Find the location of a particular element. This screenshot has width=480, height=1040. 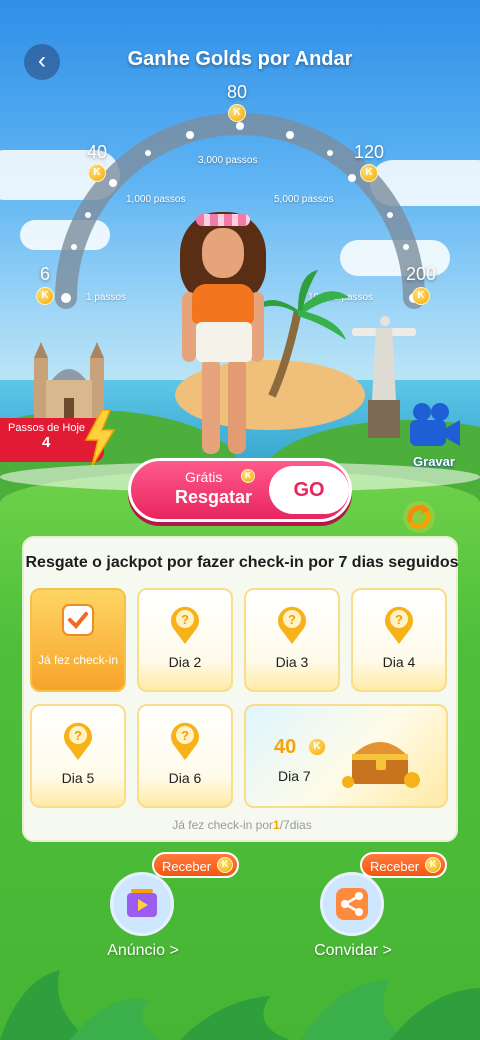

checkin-day-4: ? Dia 4 is located at coordinates (399, 640).